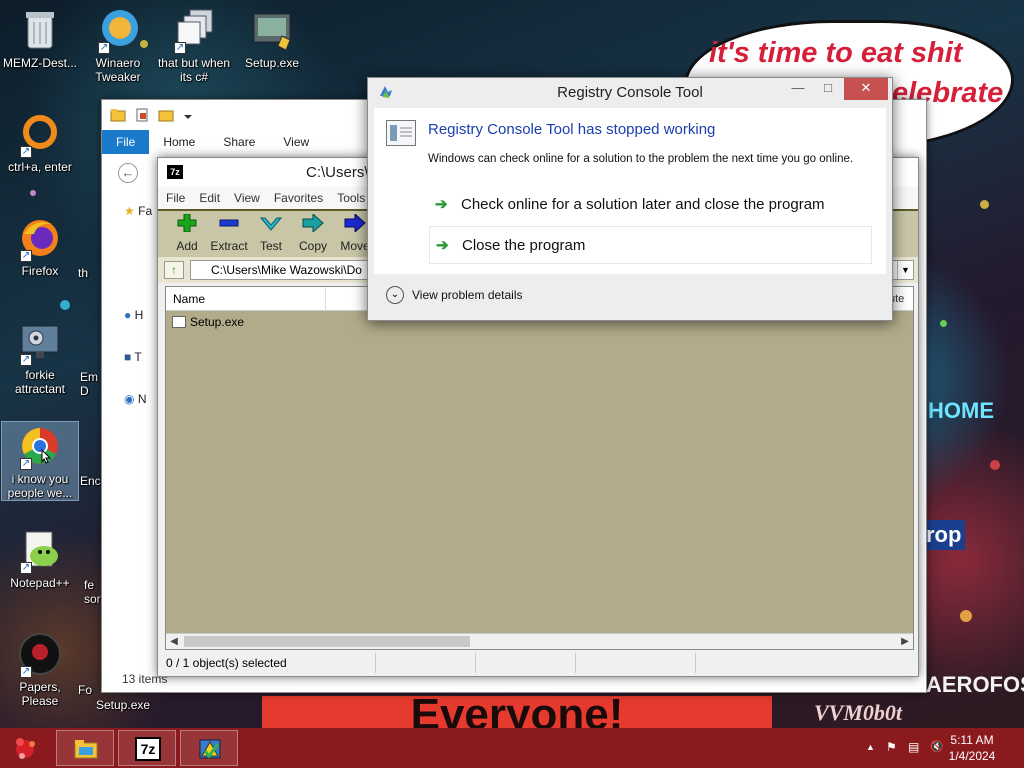  I want to click on details-label: View problem details, so click(467, 295).